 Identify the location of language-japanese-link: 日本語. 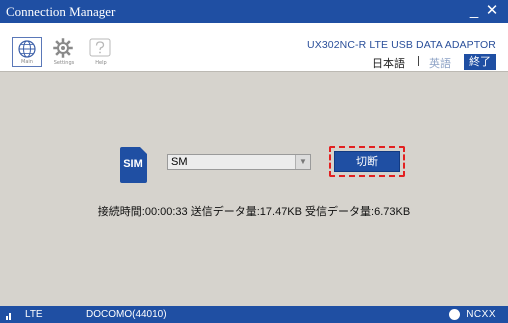
(388, 63).